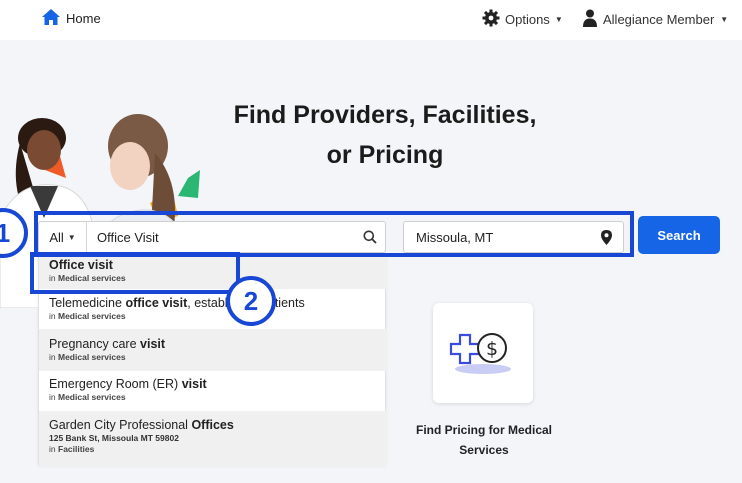  I want to click on page-title: Find Providers, Facilities, or Pricing, so click(385, 135).